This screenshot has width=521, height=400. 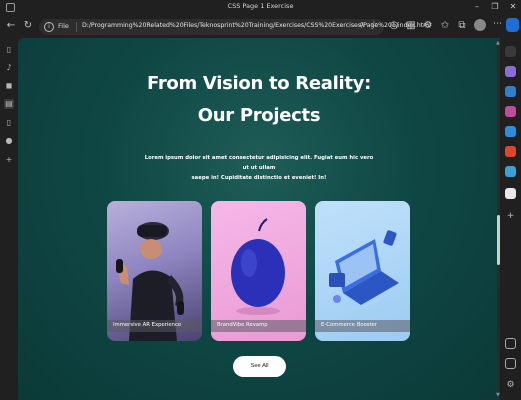 What do you see at coordinates (49, 27) in the screenshot?
I see `info-icon: i` at bounding box center [49, 27].